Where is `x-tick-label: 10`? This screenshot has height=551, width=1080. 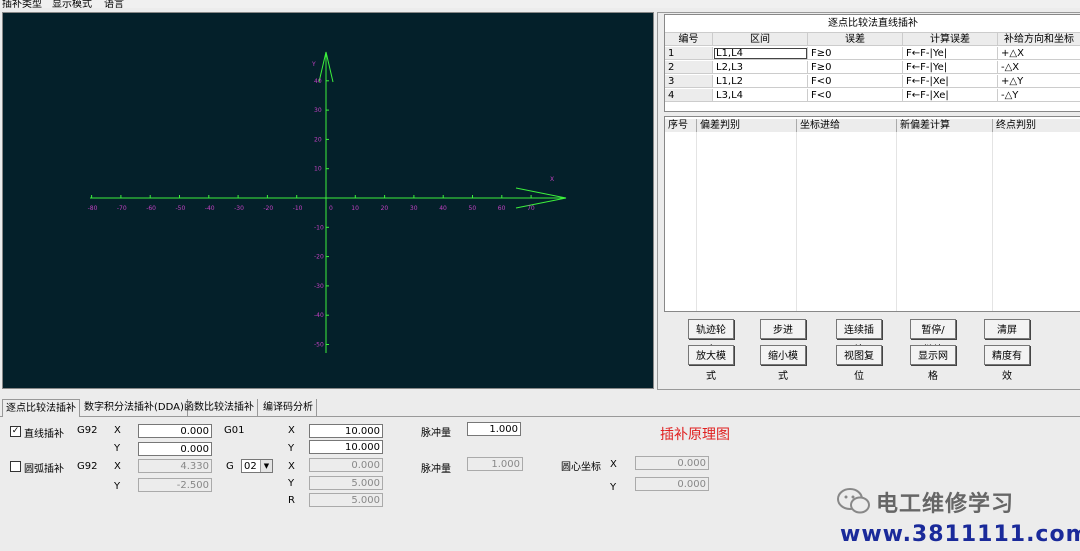 x-tick-label: 10 is located at coordinates (355, 208).